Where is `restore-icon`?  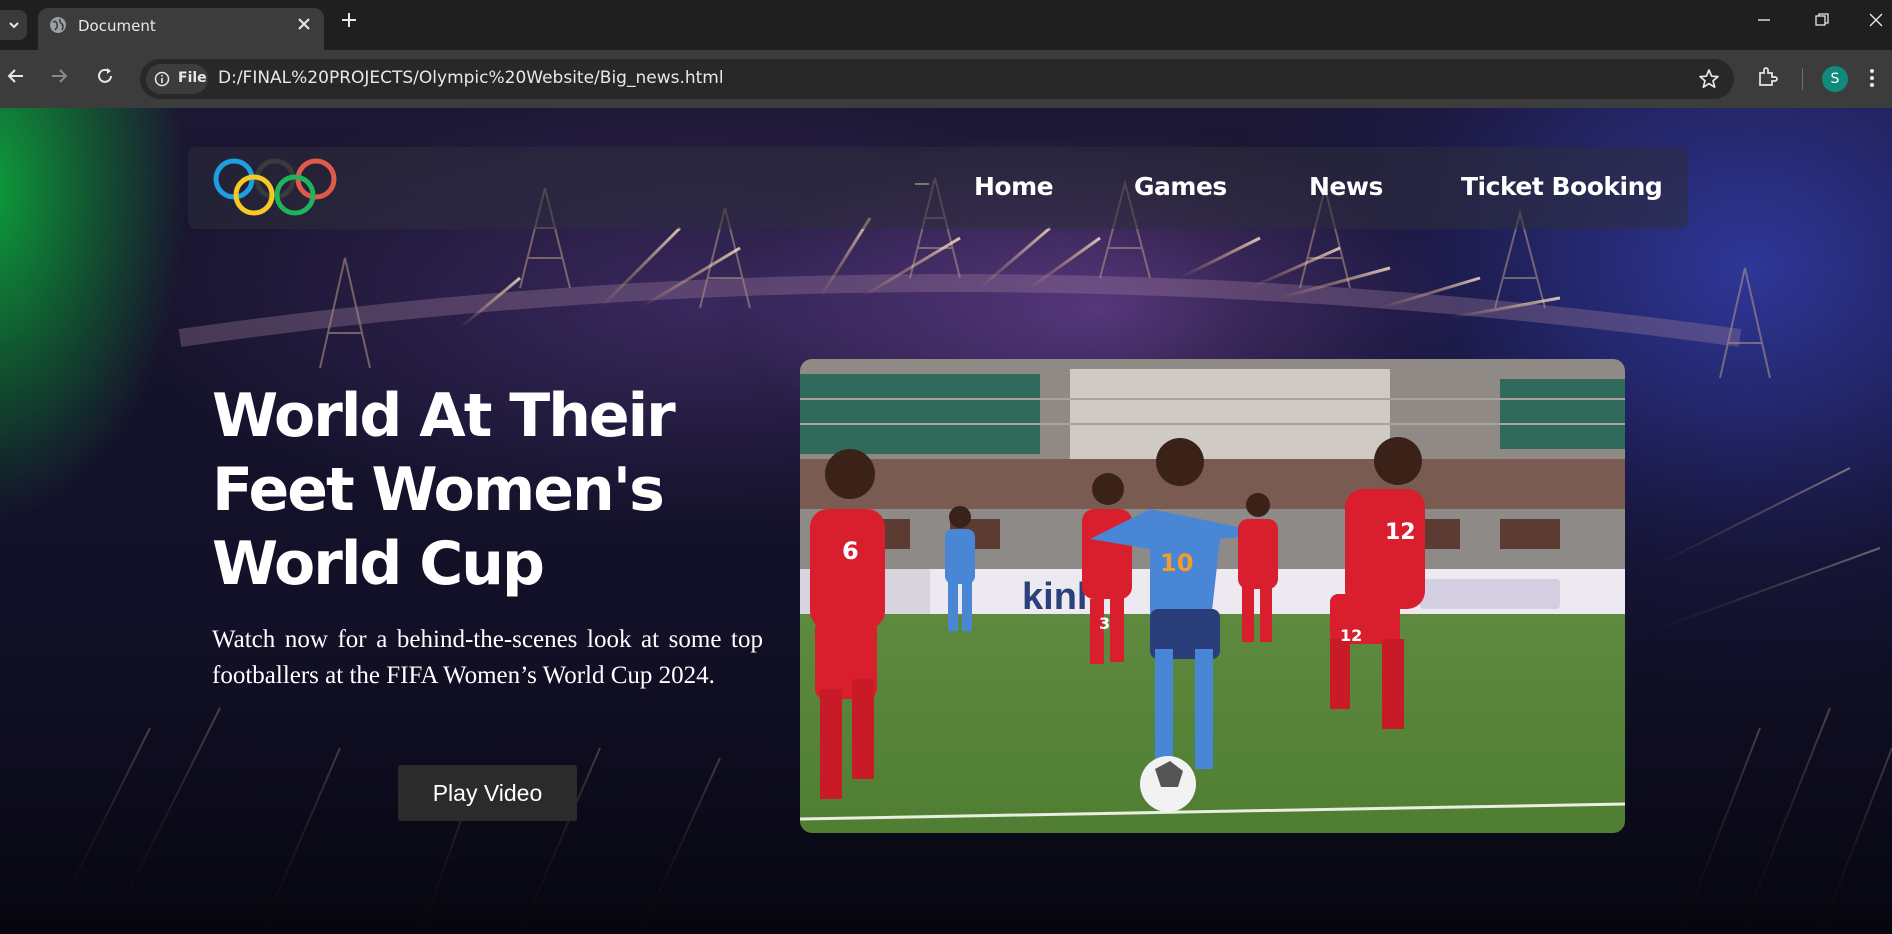
restore-icon is located at coordinates (1822, 20).